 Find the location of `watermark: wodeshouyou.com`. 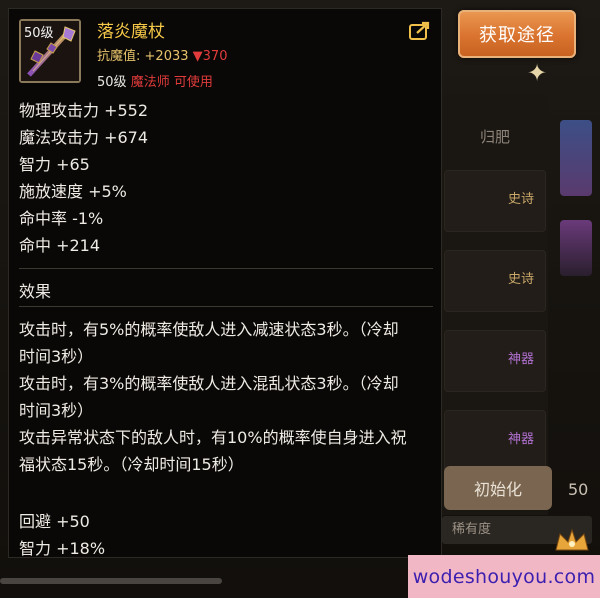

watermark: wodeshouyou.com is located at coordinates (504, 576).